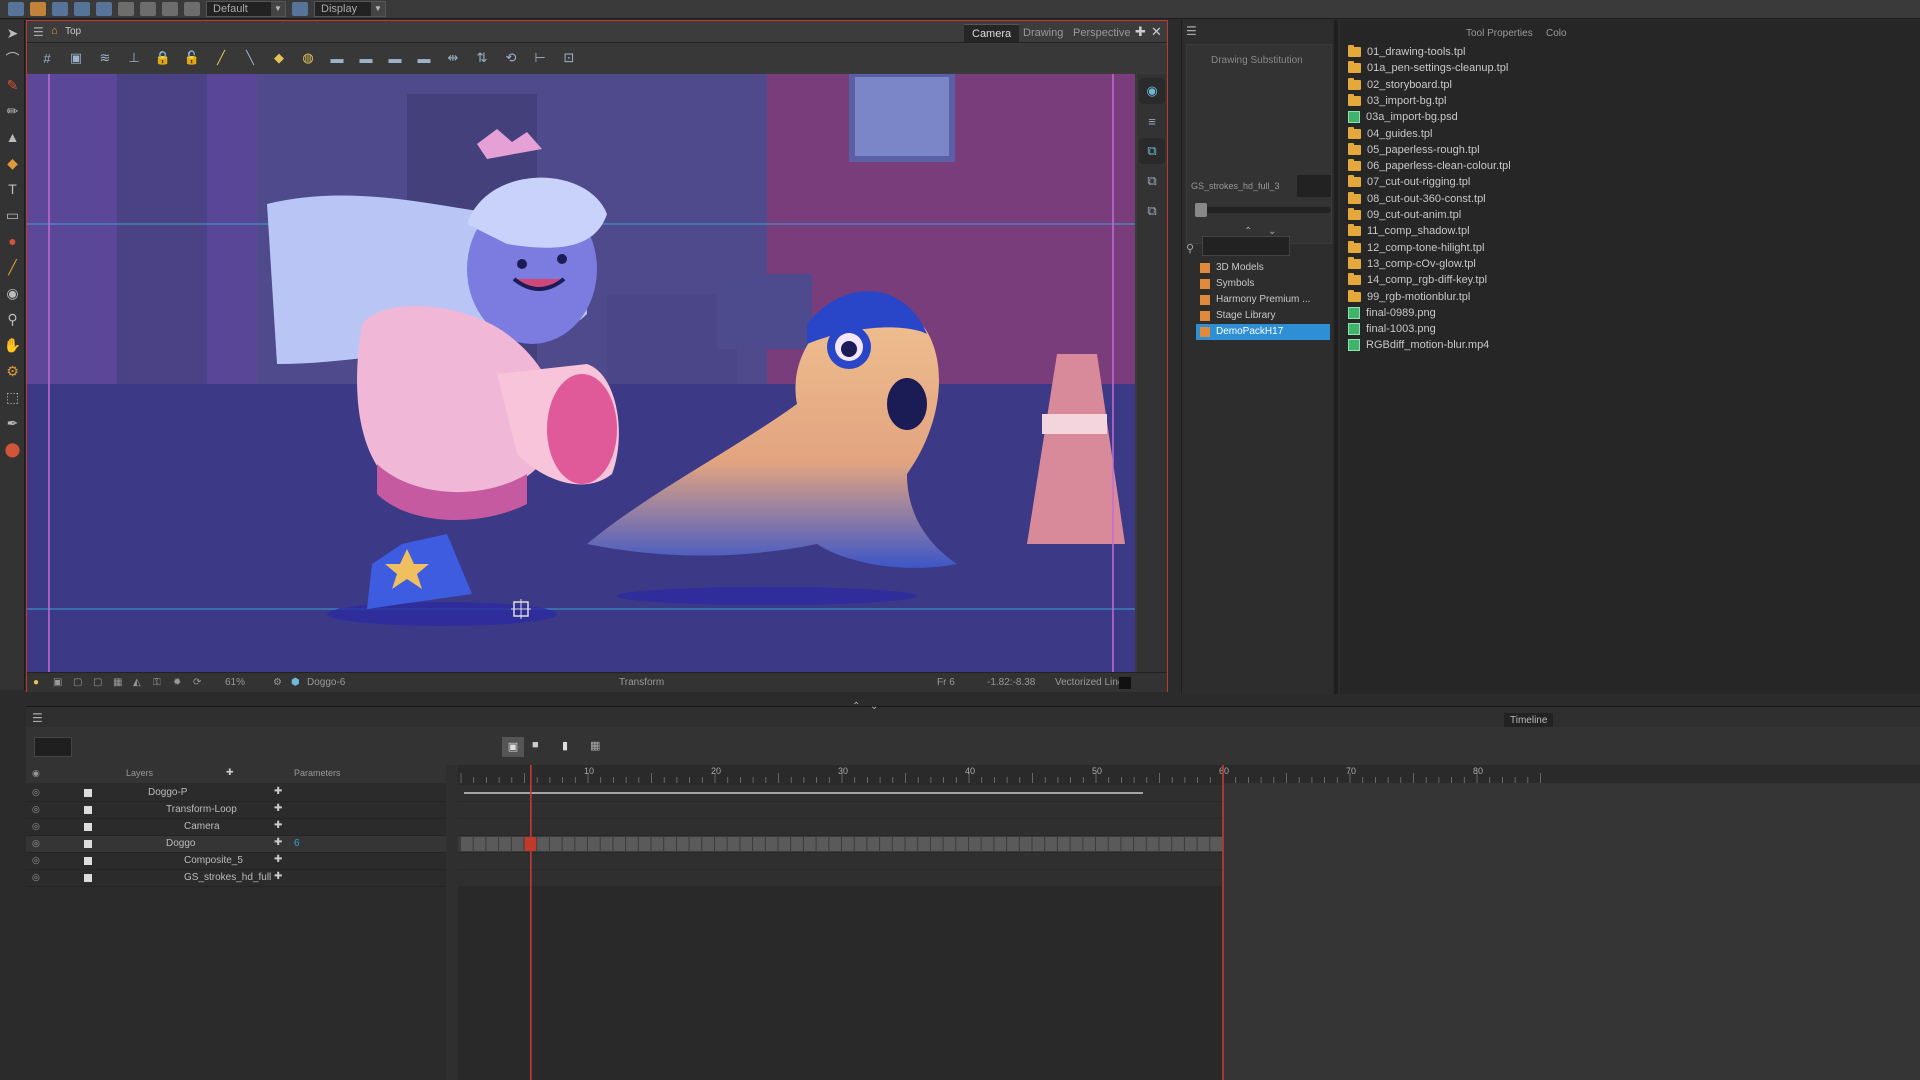 This screenshot has height=1080, width=1920. Describe the element at coordinates (134, 58) in the screenshot. I see `align-icon: ⊥` at that location.